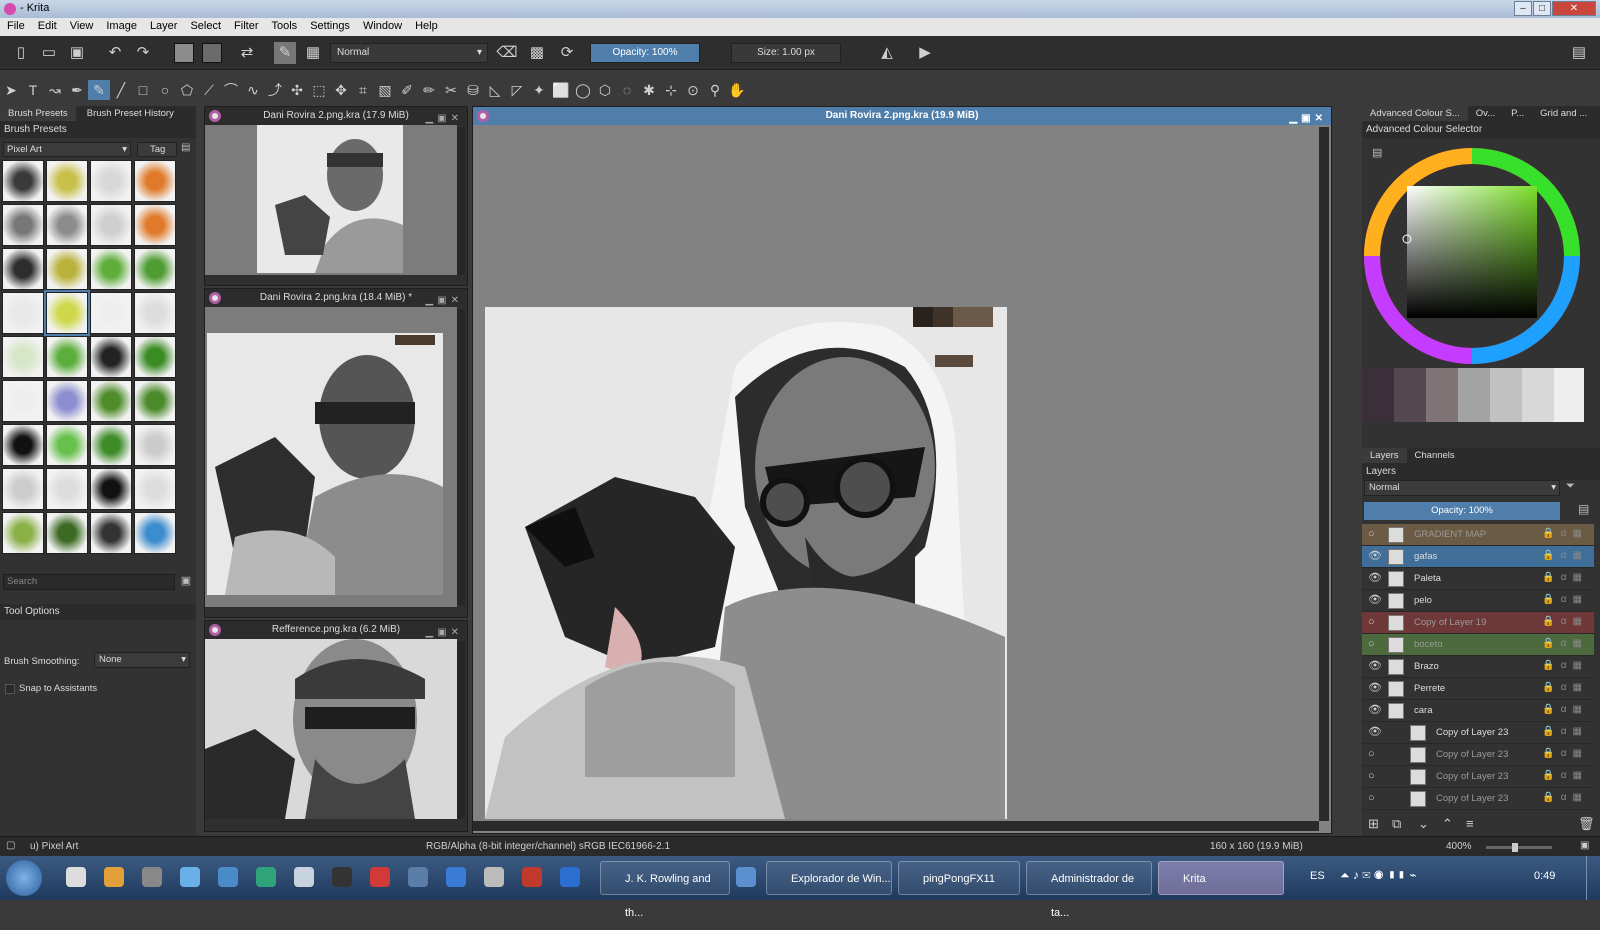 Image resolution: width=1600 pixels, height=930 pixels. What do you see at coordinates (89, 582) in the screenshot?
I see `preset-search-input: Search` at bounding box center [89, 582].